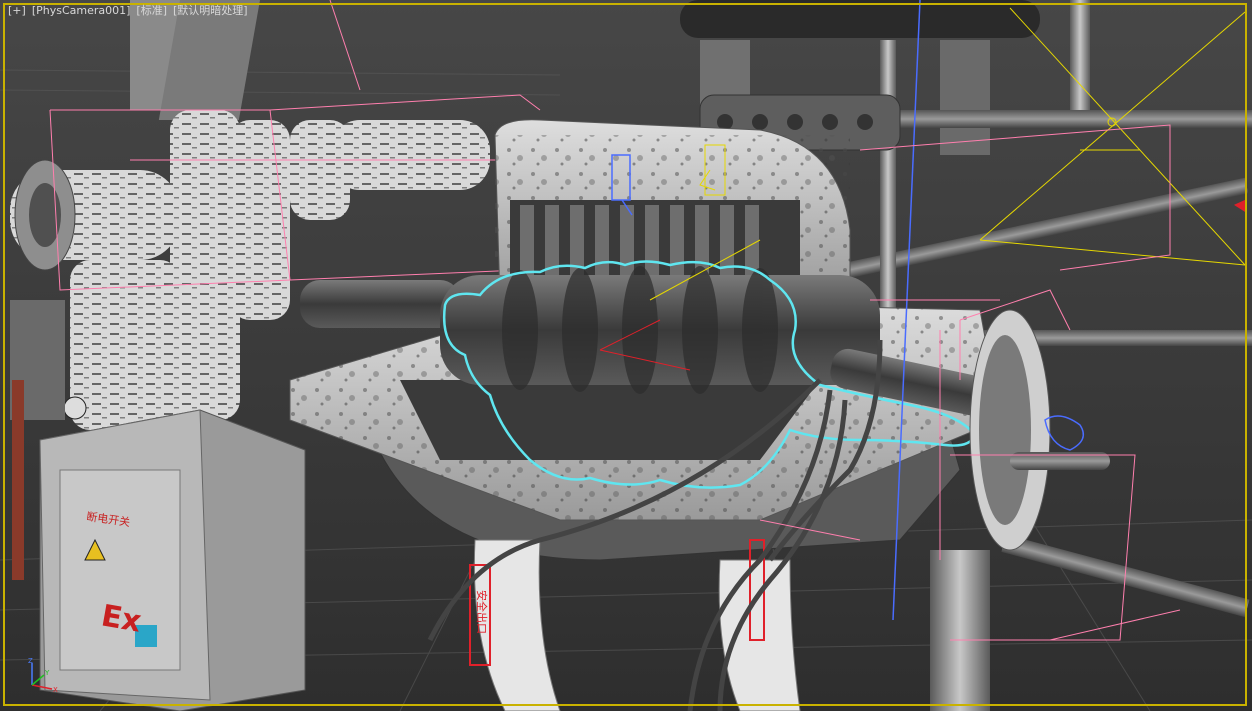 The image size is (1252, 711). What do you see at coordinates (482, 612) in the screenshot?
I see `pedestal-sign-text: 安全出口` at bounding box center [482, 612].